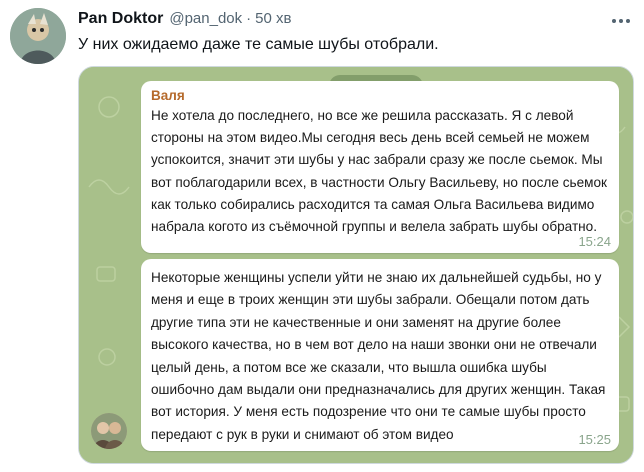 This screenshot has height=472, width=644. Describe the element at coordinates (594, 439) in the screenshot. I see `message-time: 15:25` at that location.